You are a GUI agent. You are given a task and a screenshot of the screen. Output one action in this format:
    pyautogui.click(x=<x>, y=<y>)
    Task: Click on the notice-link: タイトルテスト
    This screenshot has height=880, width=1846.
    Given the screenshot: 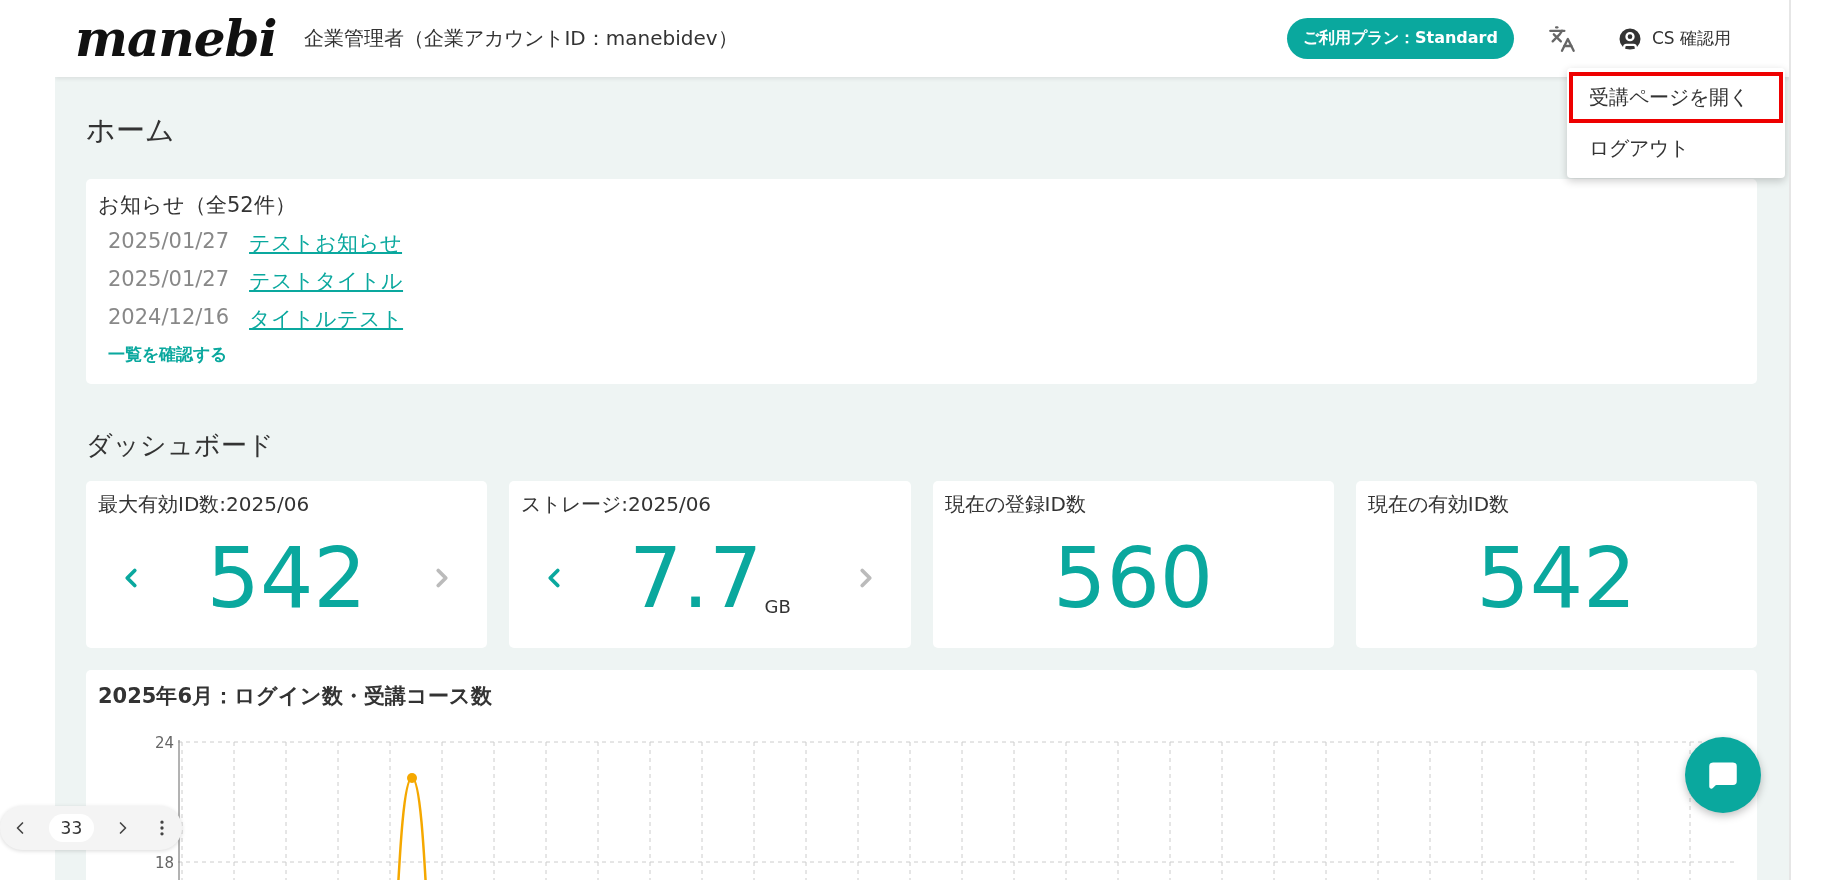 What is the action you would take?
    pyautogui.click(x=326, y=319)
    